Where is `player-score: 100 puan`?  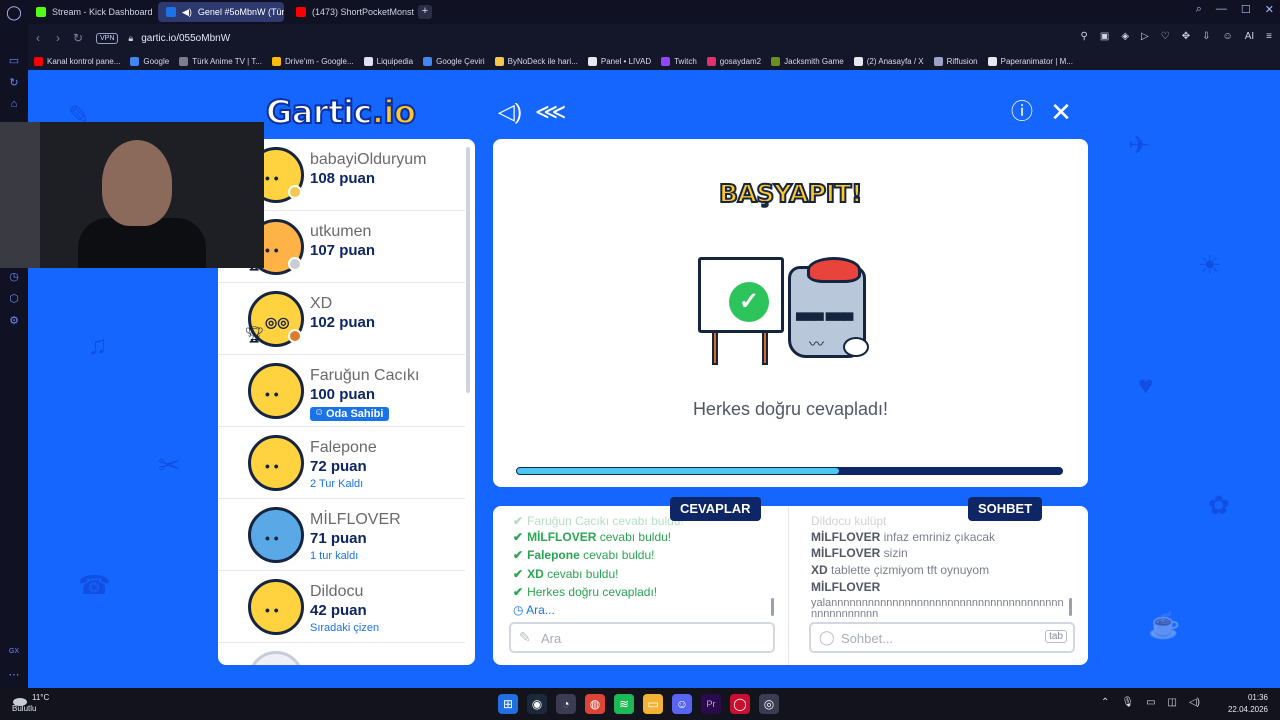
player-score: 100 puan is located at coordinates (343, 394).